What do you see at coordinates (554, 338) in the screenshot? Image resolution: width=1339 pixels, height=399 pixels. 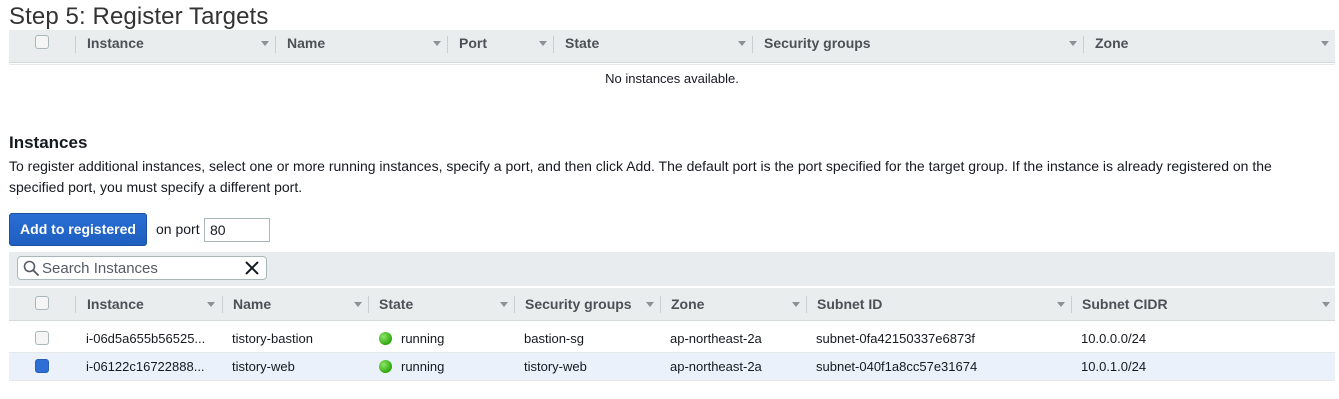 I see `security-groups: bastion-sg` at bounding box center [554, 338].